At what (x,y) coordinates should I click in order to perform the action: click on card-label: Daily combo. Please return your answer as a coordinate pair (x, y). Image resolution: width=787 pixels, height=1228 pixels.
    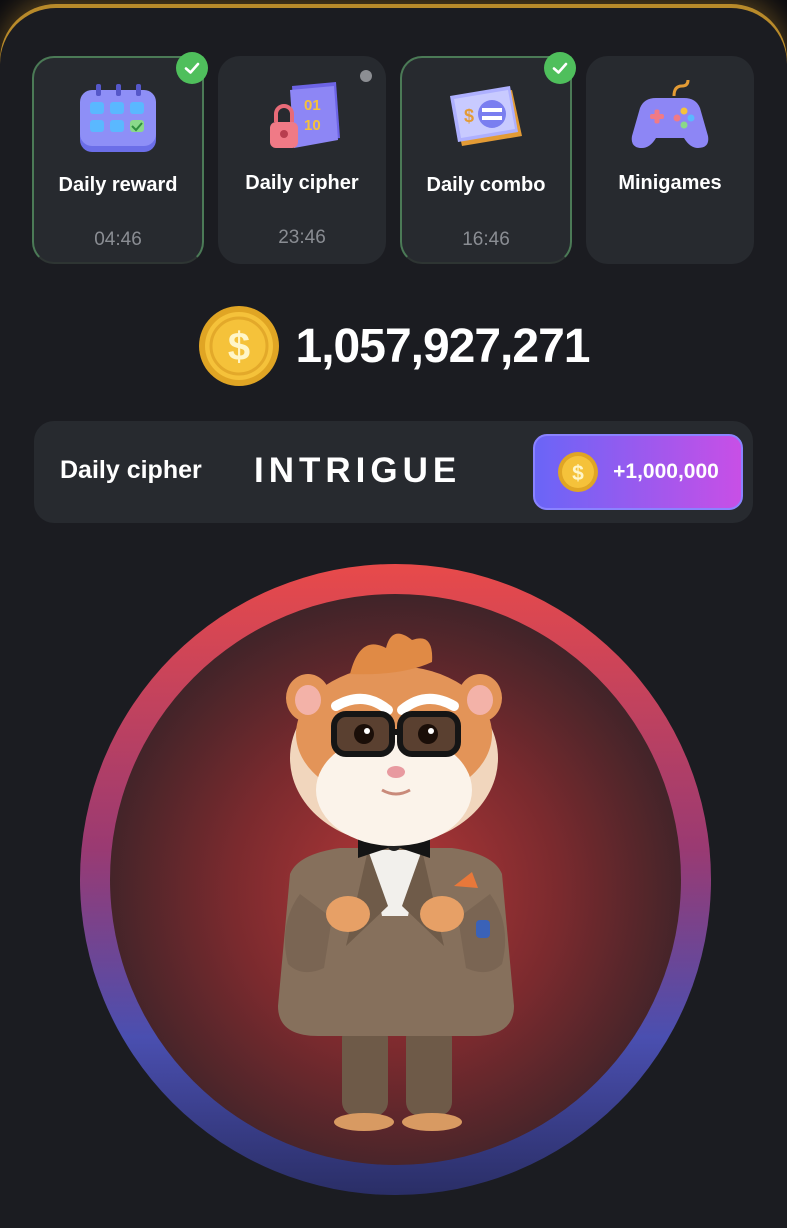
    Looking at the image, I should click on (486, 185).